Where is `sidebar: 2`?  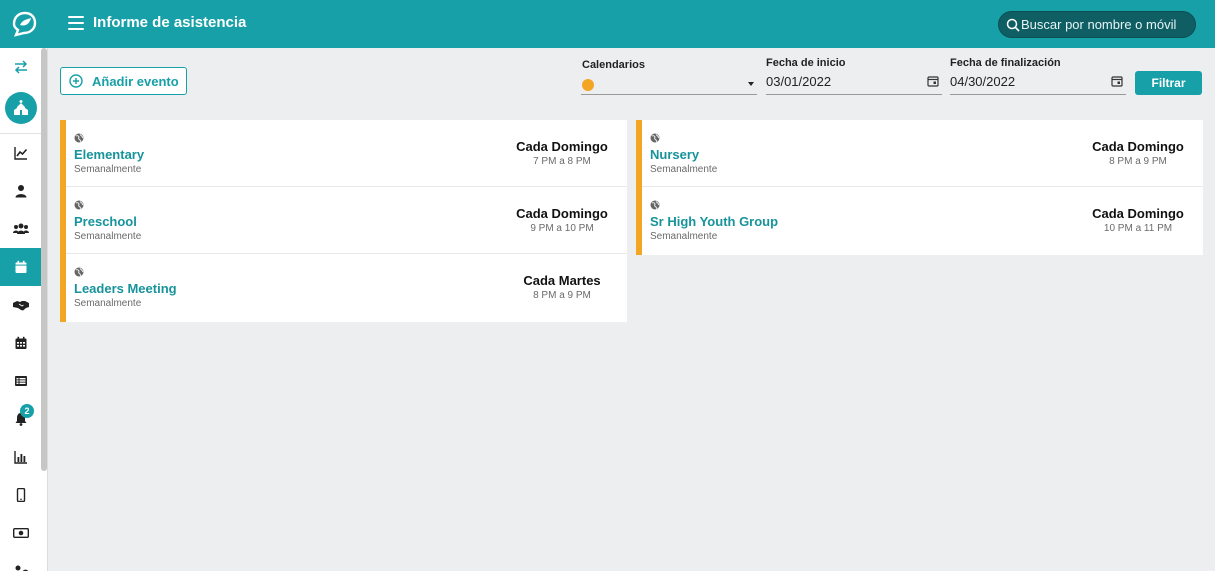 sidebar: 2 is located at coordinates (24, 309).